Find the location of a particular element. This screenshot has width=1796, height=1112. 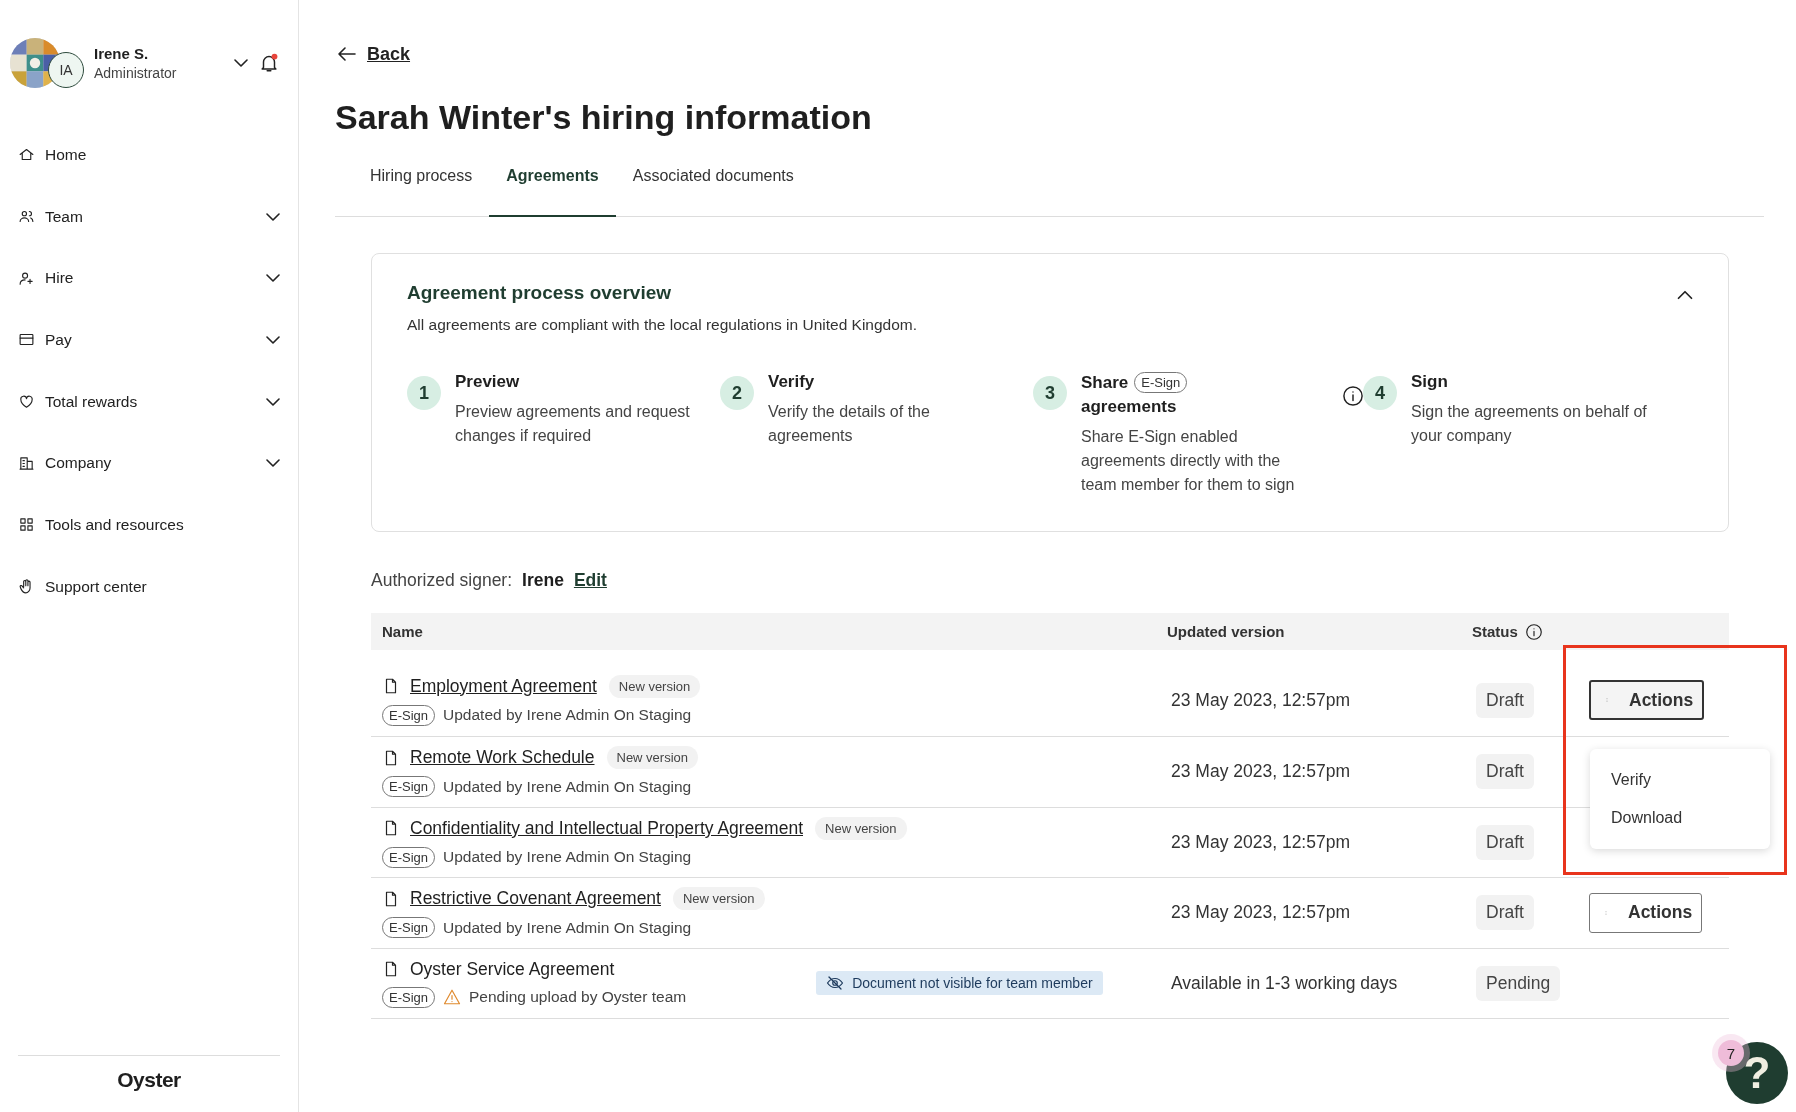

user-role: Administrator is located at coordinates (136, 73).